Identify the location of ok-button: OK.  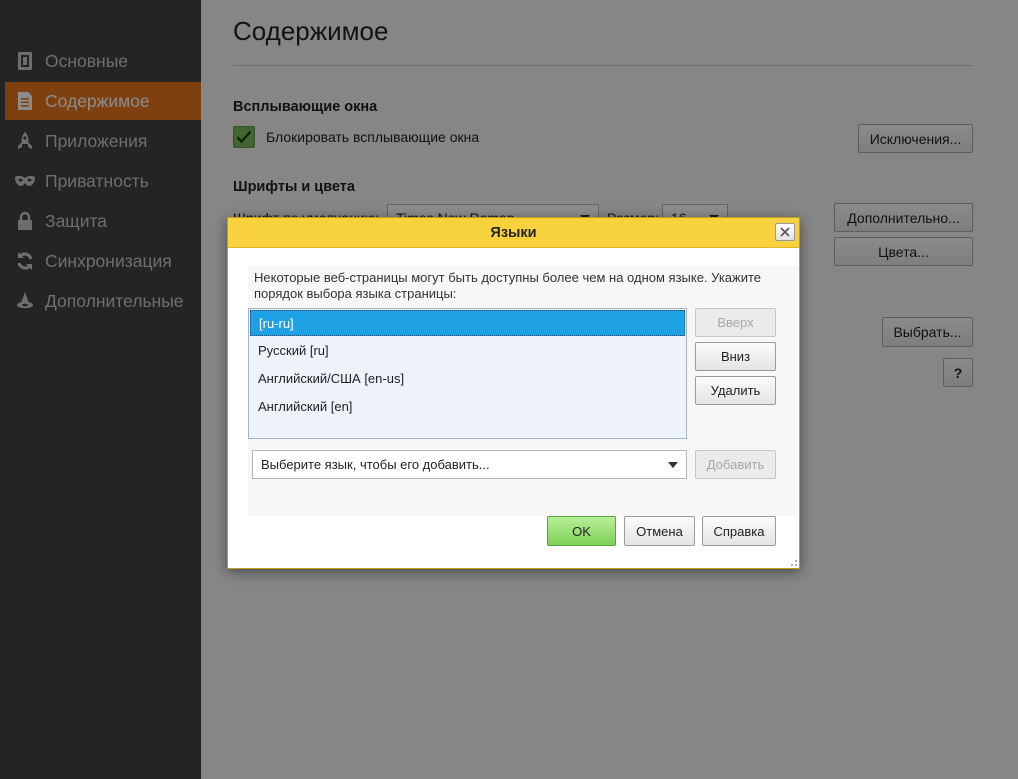
(581, 531).